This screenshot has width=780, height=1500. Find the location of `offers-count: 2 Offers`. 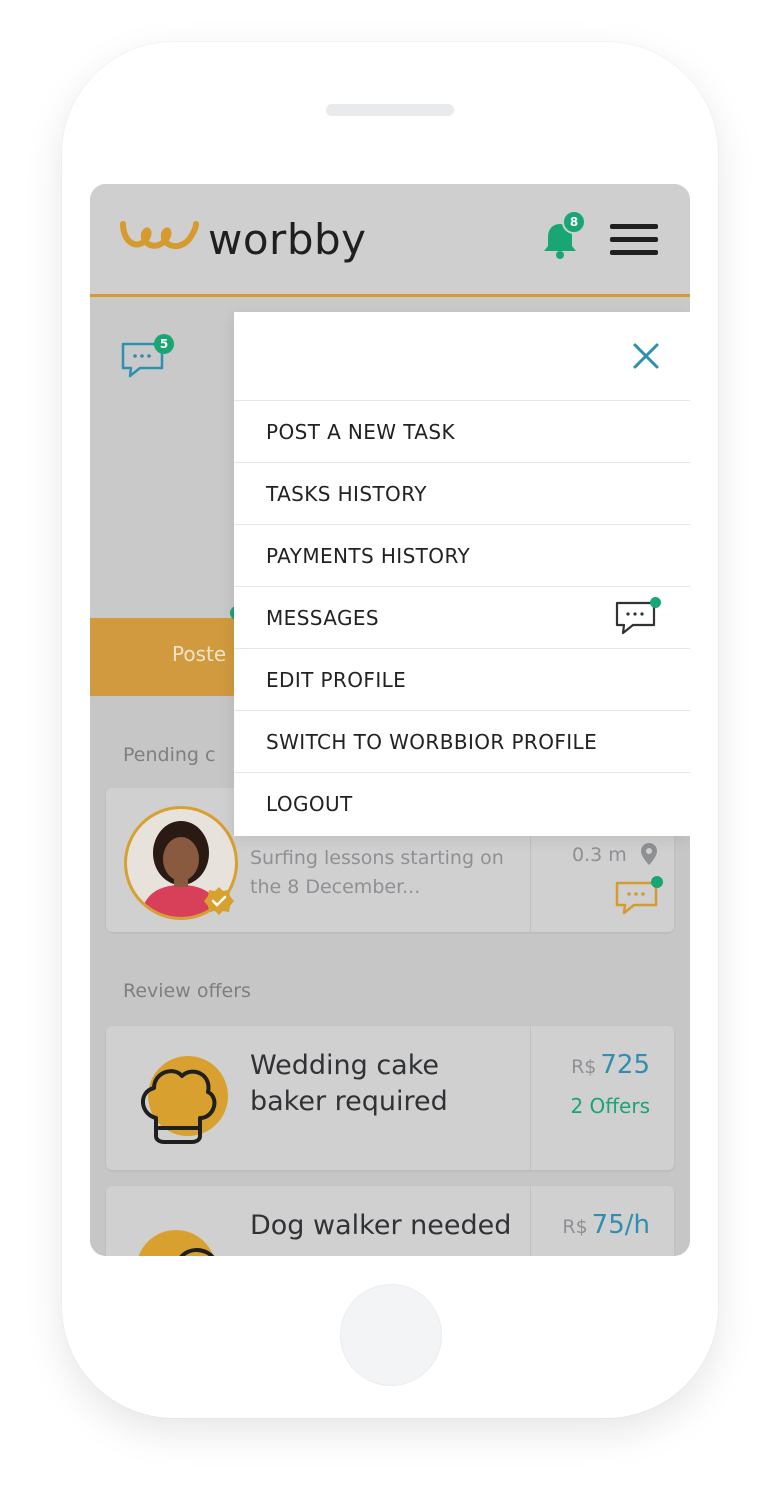

offers-count: 2 Offers is located at coordinates (610, 1106).